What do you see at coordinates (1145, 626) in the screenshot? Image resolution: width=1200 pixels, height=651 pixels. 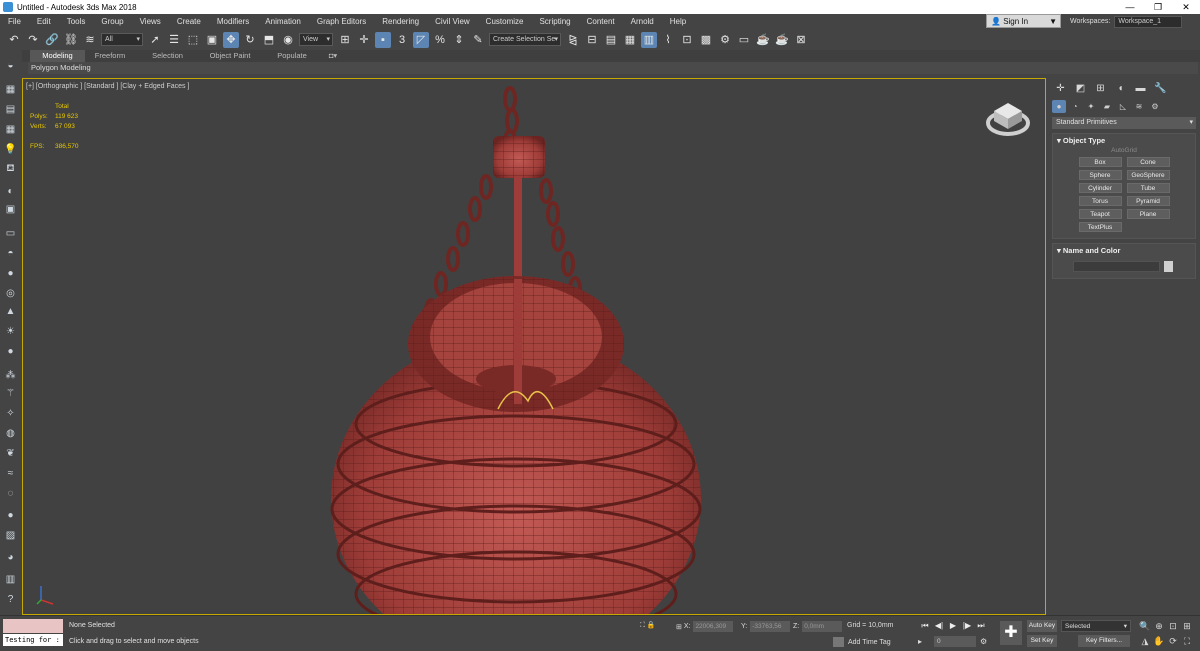 I see `zoom-icon: 🔍` at bounding box center [1145, 626].